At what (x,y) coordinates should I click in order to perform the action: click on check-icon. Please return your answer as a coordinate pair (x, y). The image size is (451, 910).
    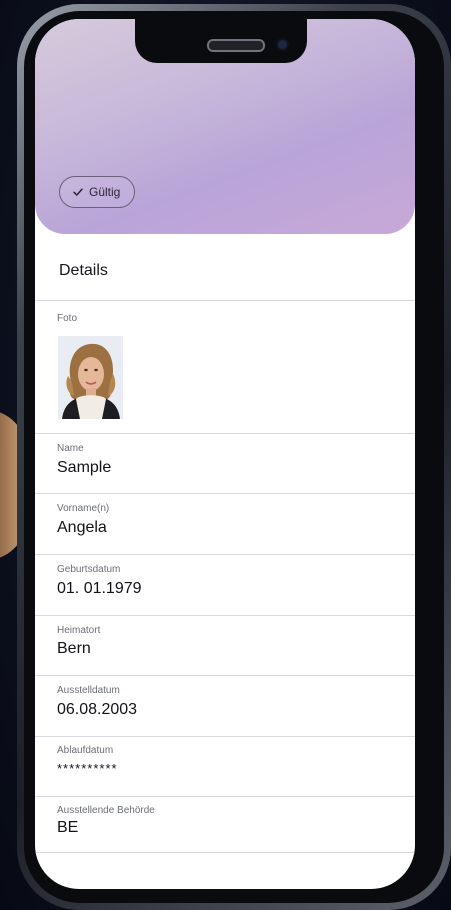
    Looking at the image, I should click on (78, 192).